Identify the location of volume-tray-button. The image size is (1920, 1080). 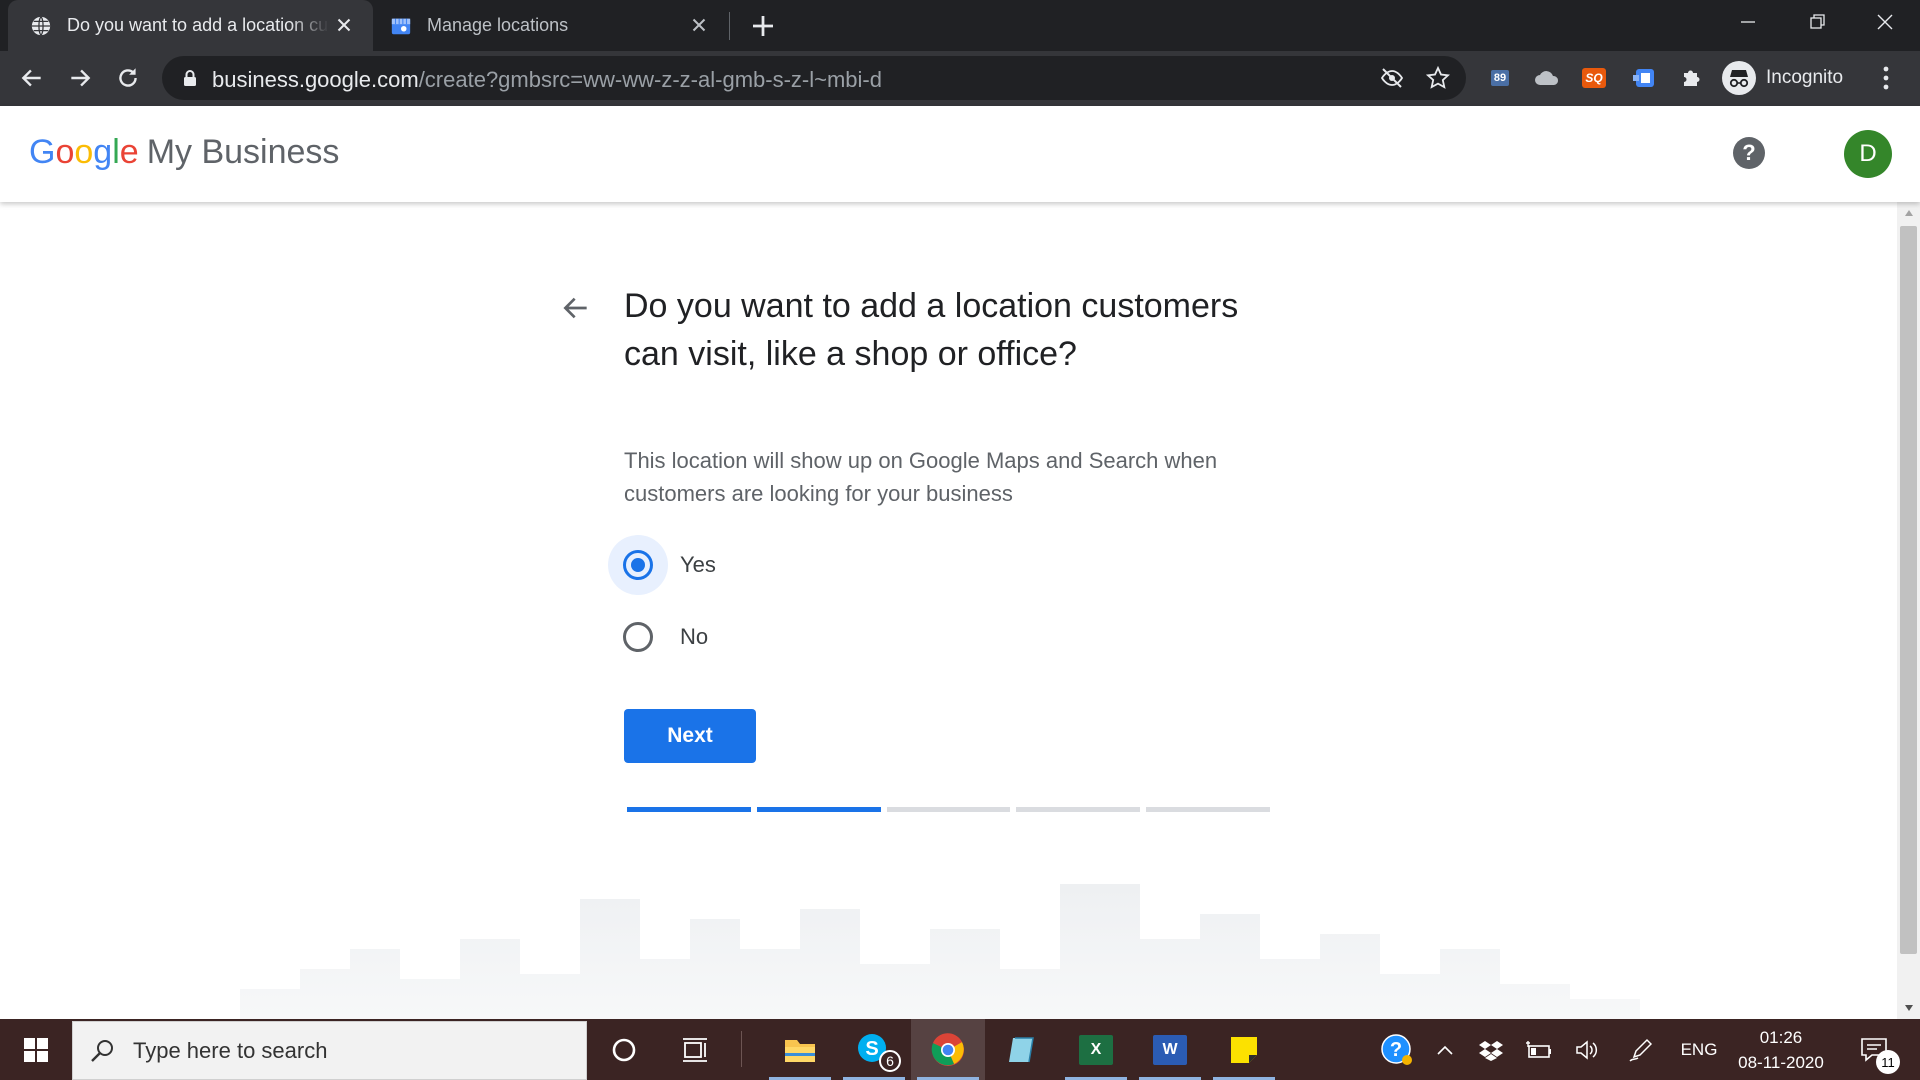
(1587, 1049).